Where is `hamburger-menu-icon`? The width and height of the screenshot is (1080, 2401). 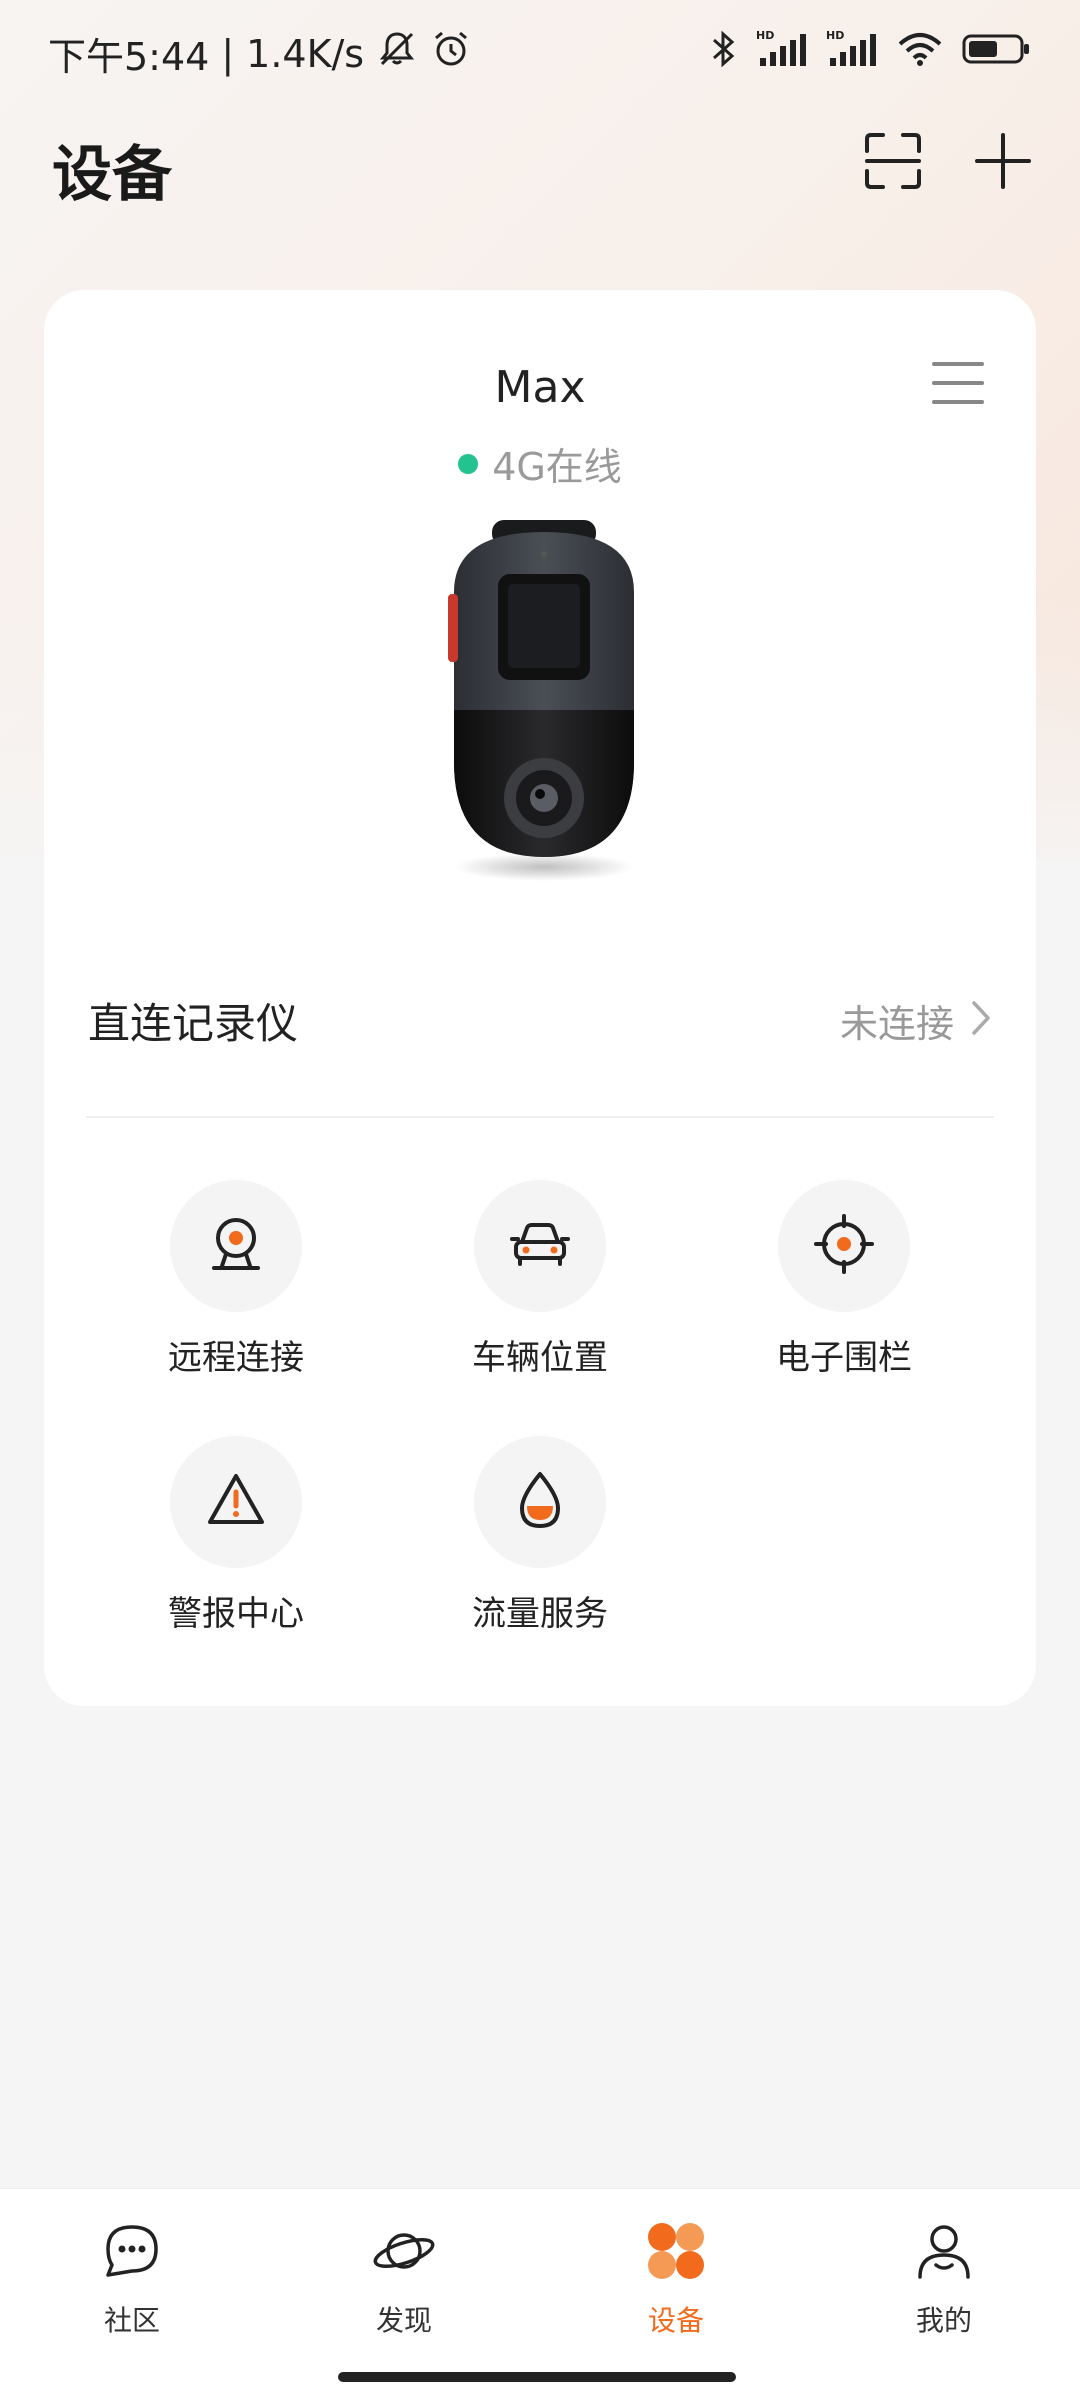 hamburger-menu-icon is located at coordinates (958, 387).